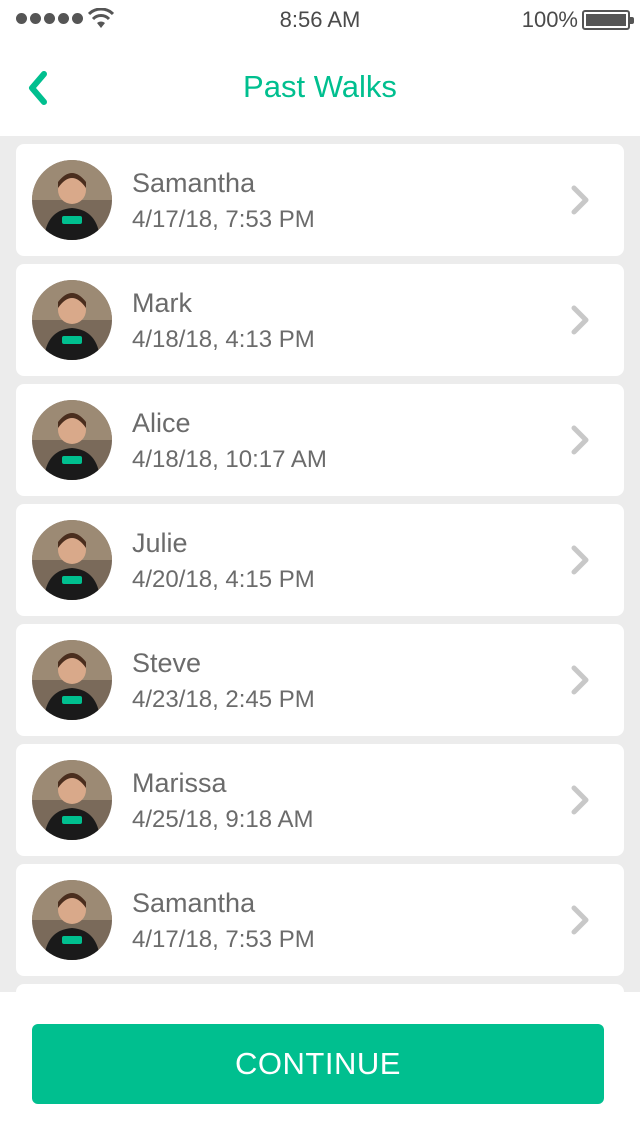  I want to click on list-item: Julie 4/20/18, 4:15 PM, so click(320, 560).